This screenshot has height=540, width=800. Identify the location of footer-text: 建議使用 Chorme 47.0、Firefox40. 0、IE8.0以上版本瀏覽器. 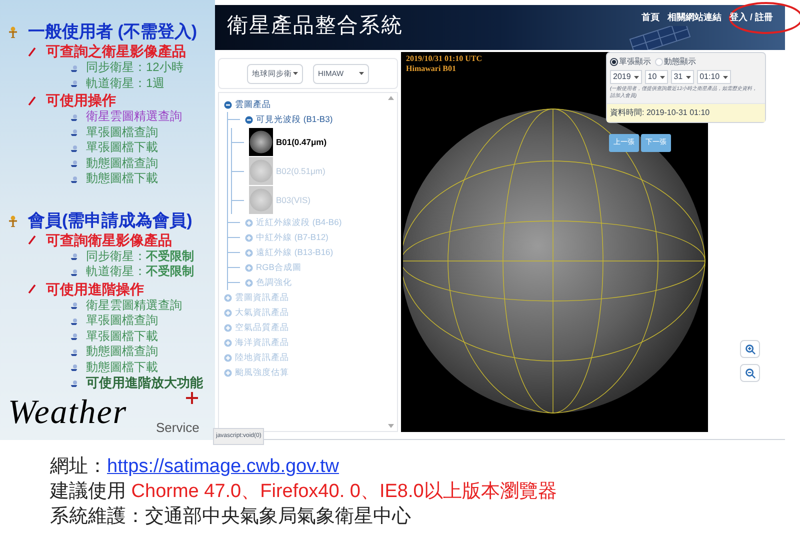
(304, 492).